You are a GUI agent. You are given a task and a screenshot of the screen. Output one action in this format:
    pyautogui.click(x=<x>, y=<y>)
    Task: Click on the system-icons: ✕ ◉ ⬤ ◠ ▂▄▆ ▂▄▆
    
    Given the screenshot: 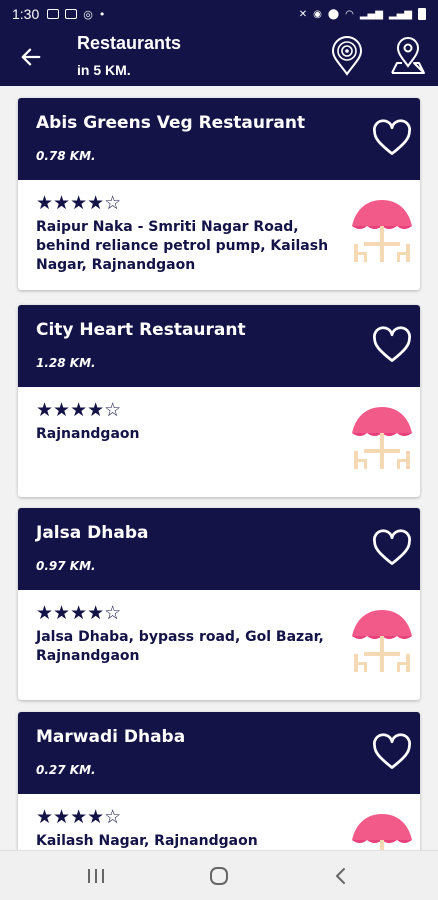 What is the action you would take?
    pyautogui.click(x=362, y=14)
    